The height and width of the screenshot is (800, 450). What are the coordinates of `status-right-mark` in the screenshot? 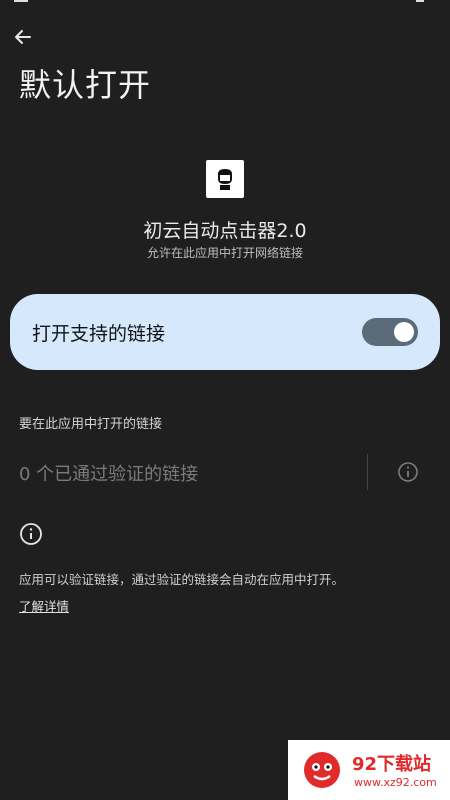 It's located at (420, 1).